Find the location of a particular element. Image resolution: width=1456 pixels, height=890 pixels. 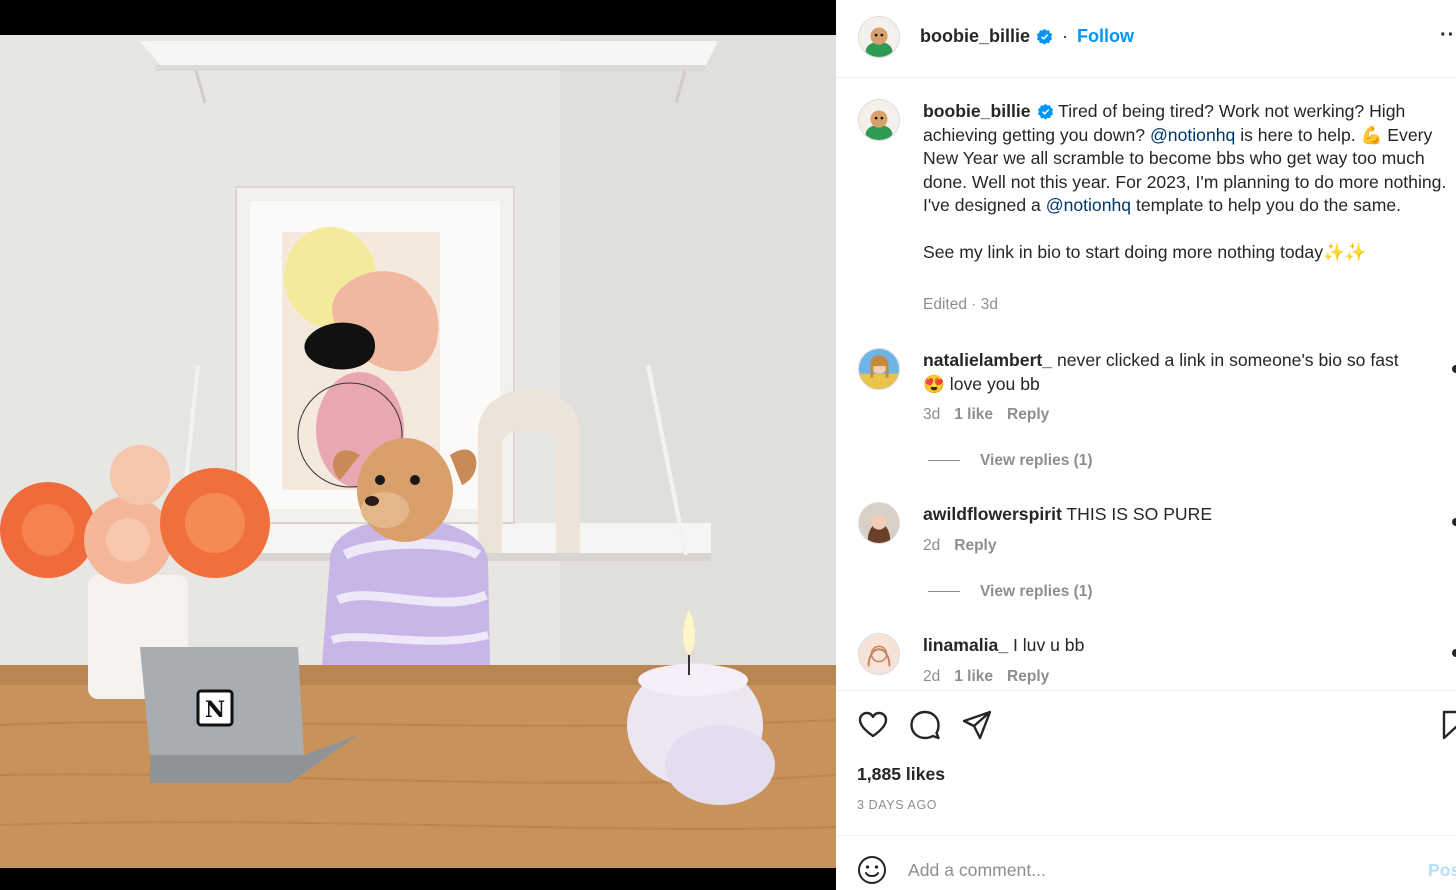

comment-time: 3d is located at coordinates (932, 414).